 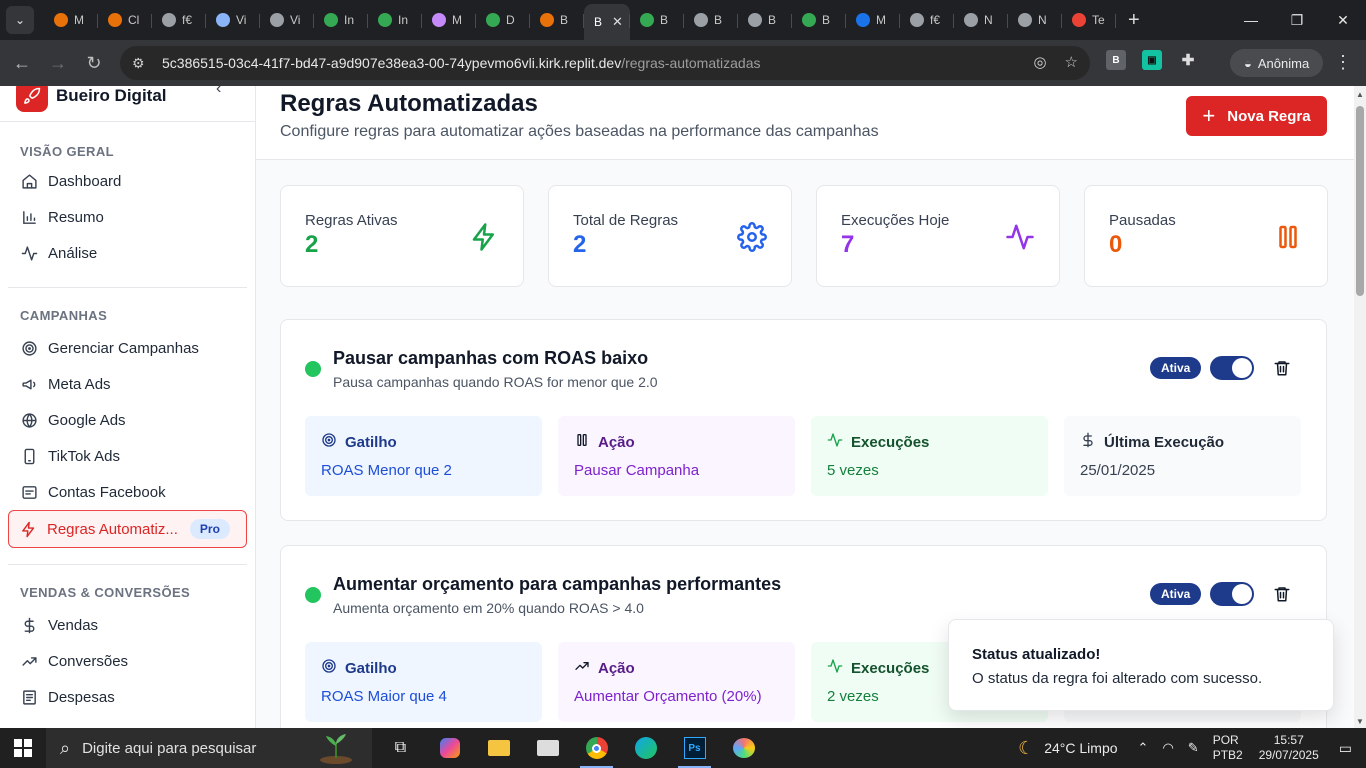 What do you see at coordinates (127, 492) in the screenshot?
I see `sidebar-item-users: Contas Facebook` at bounding box center [127, 492].